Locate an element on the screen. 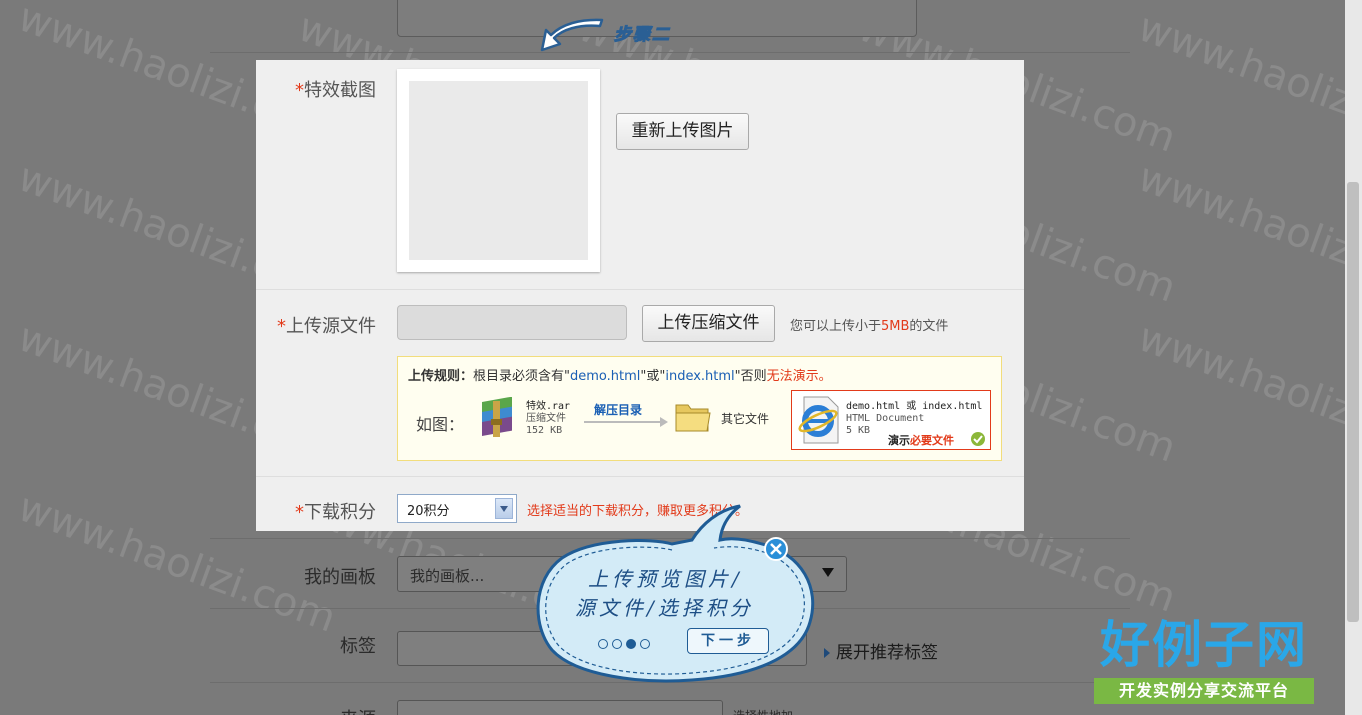  source-file-label: *上传源文件 is located at coordinates (326, 326).